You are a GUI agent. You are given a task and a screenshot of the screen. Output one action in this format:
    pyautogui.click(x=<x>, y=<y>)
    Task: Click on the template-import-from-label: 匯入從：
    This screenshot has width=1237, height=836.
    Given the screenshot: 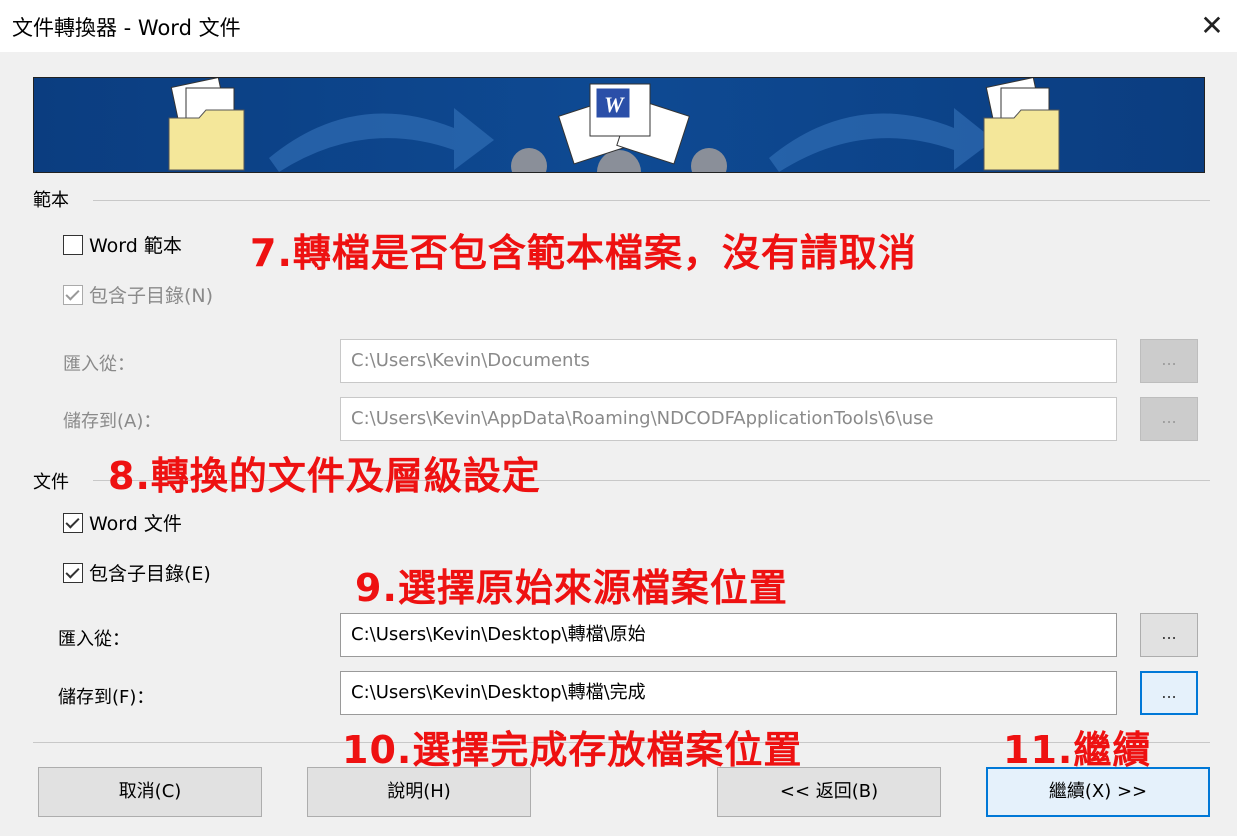 What is the action you would take?
    pyautogui.click(x=99, y=364)
    